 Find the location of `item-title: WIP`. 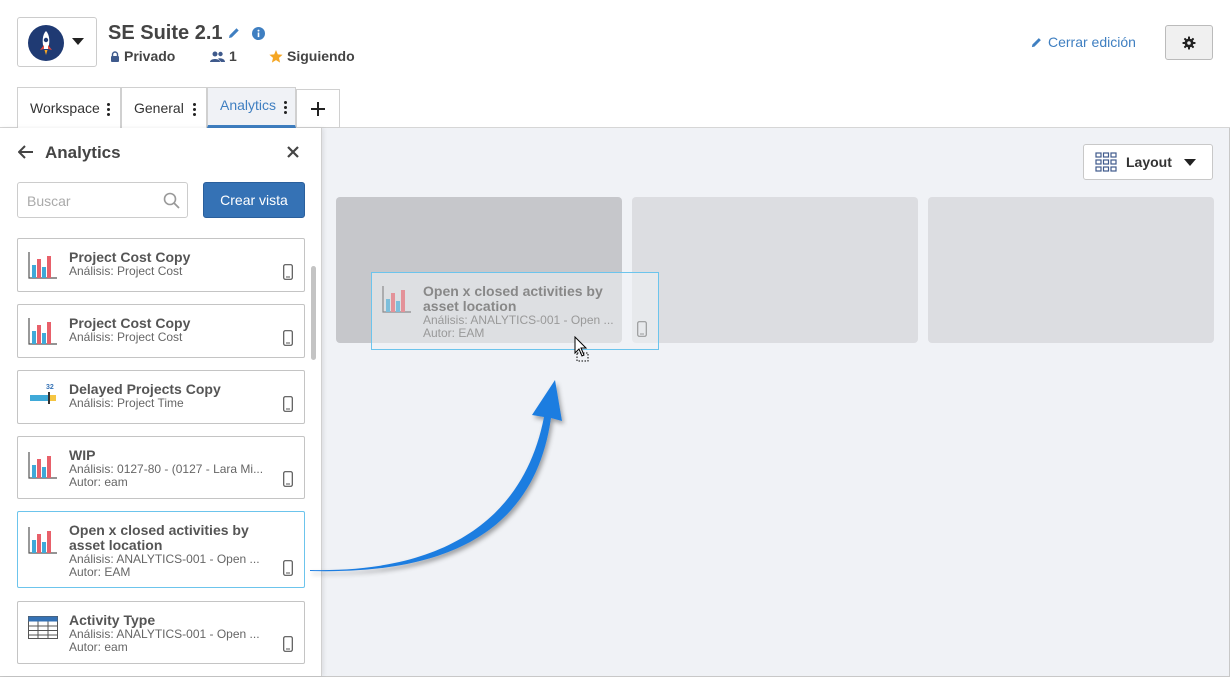

item-title: WIP is located at coordinates (82, 455).